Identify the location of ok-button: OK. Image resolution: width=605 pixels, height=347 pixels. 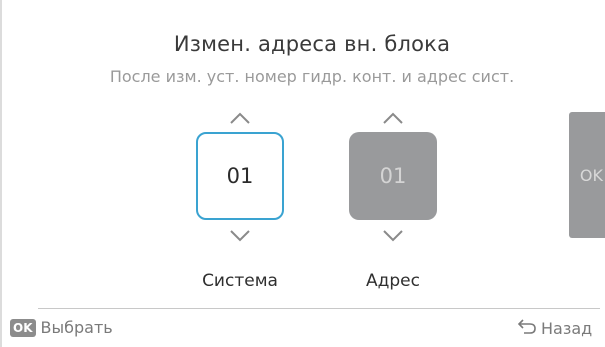
(587, 175).